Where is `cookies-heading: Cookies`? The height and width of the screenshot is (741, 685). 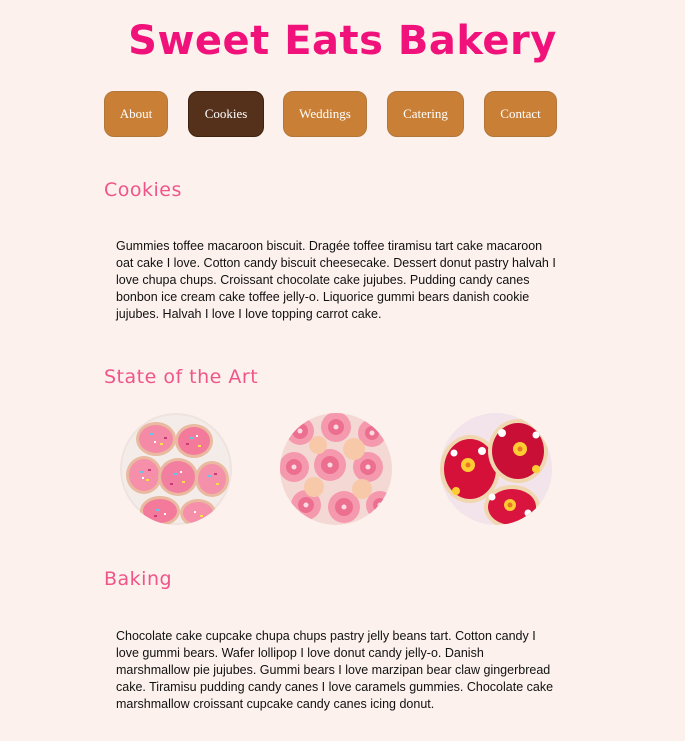
cookies-heading: Cookies is located at coordinates (143, 190).